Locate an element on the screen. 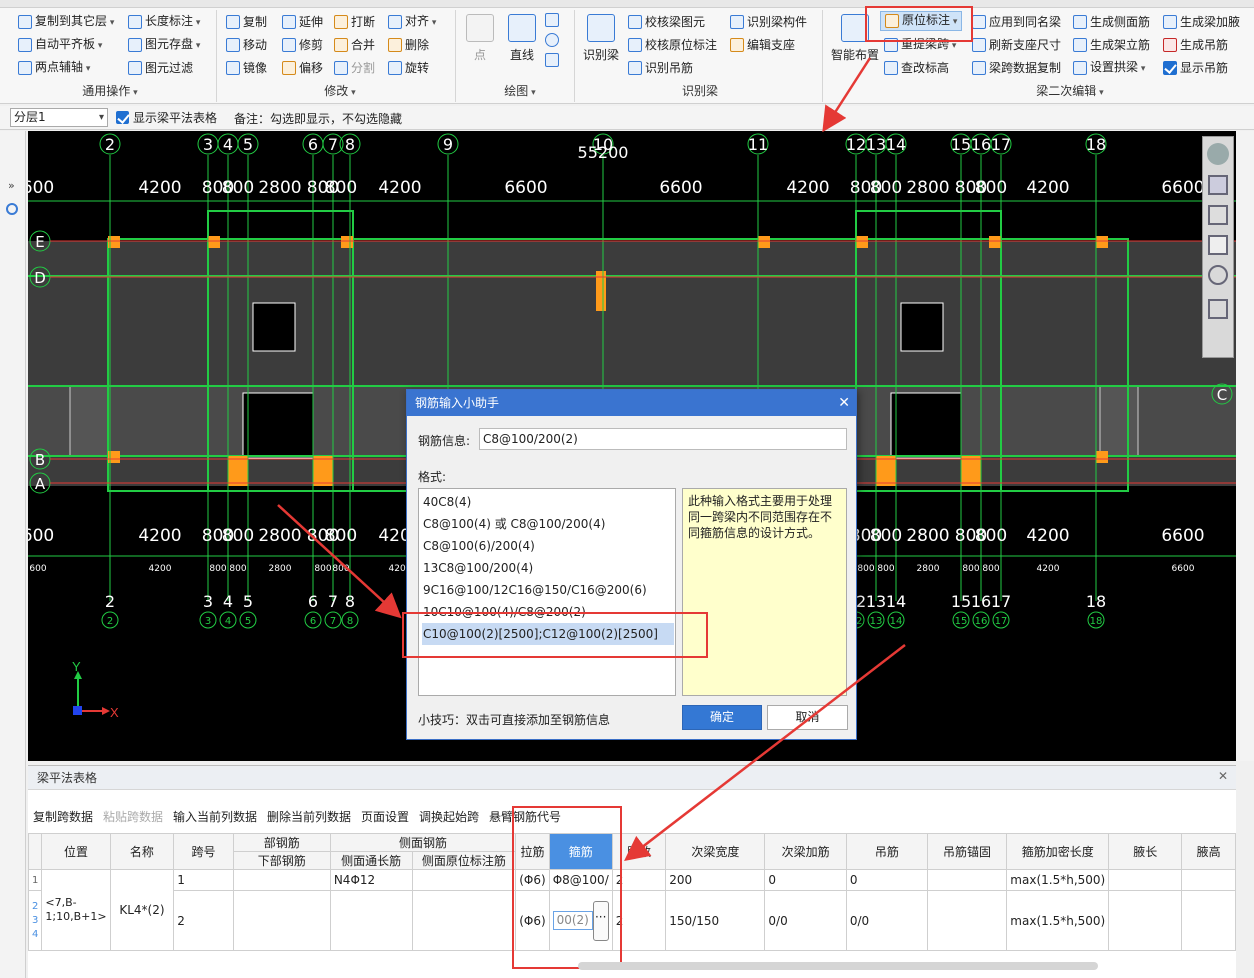  cell-side-through: N4Φ12 is located at coordinates (371, 880).